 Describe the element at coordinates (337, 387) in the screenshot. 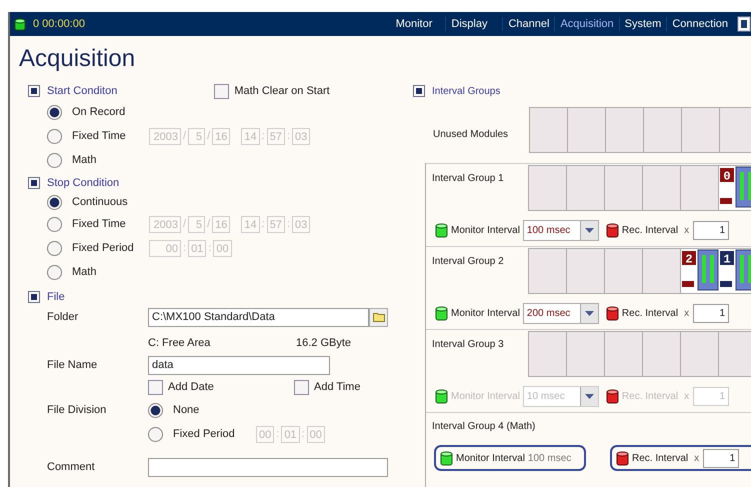

I see `checkbox-label: Add Time` at that location.